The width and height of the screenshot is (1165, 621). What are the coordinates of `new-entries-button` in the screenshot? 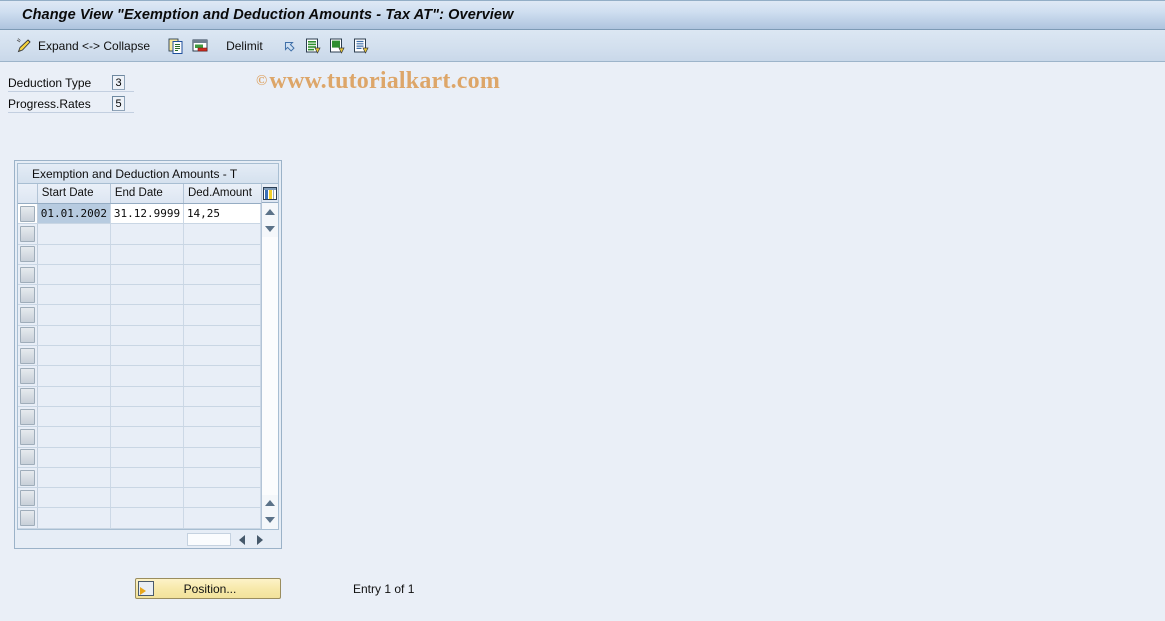 It's located at (313, 46).